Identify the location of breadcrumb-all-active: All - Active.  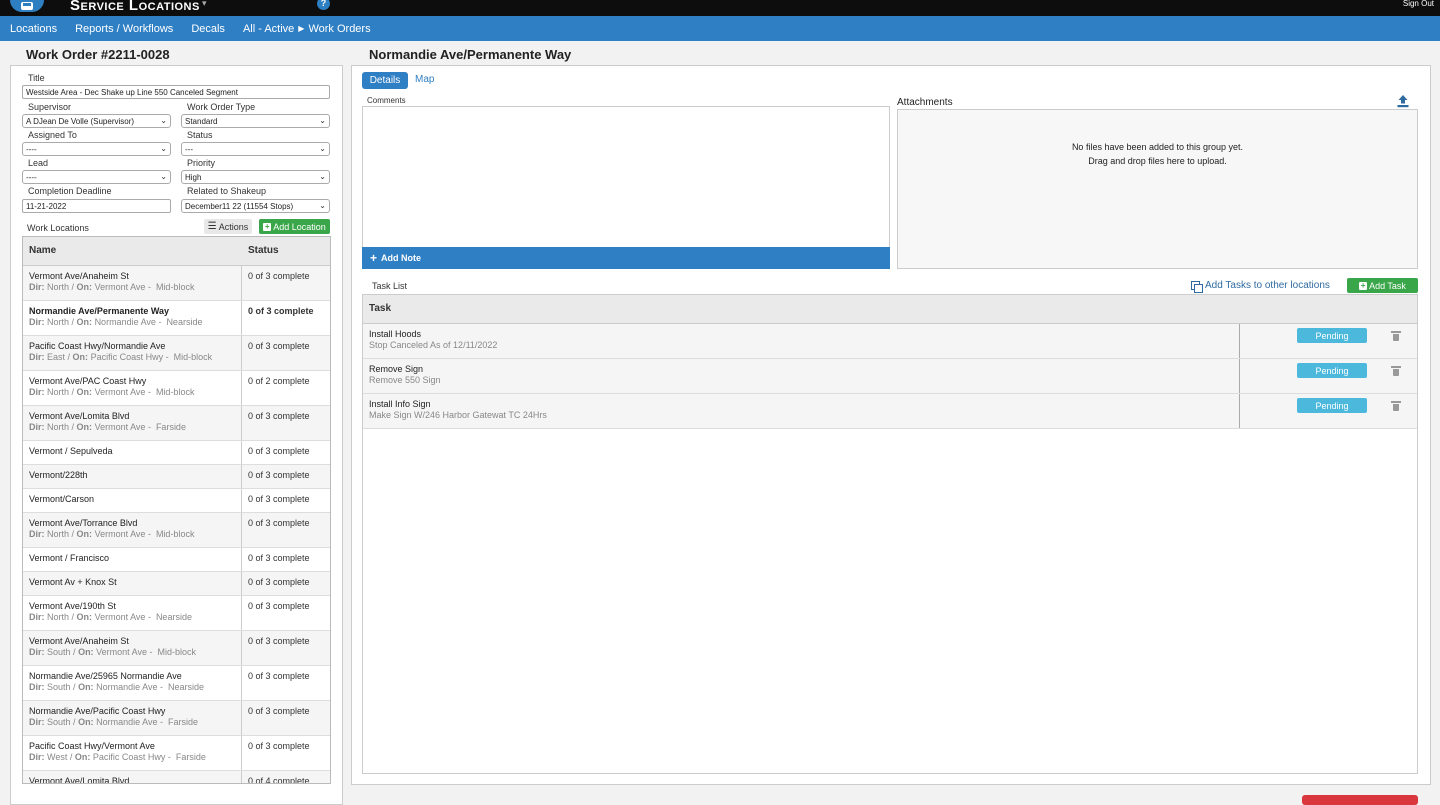
(268, 29).